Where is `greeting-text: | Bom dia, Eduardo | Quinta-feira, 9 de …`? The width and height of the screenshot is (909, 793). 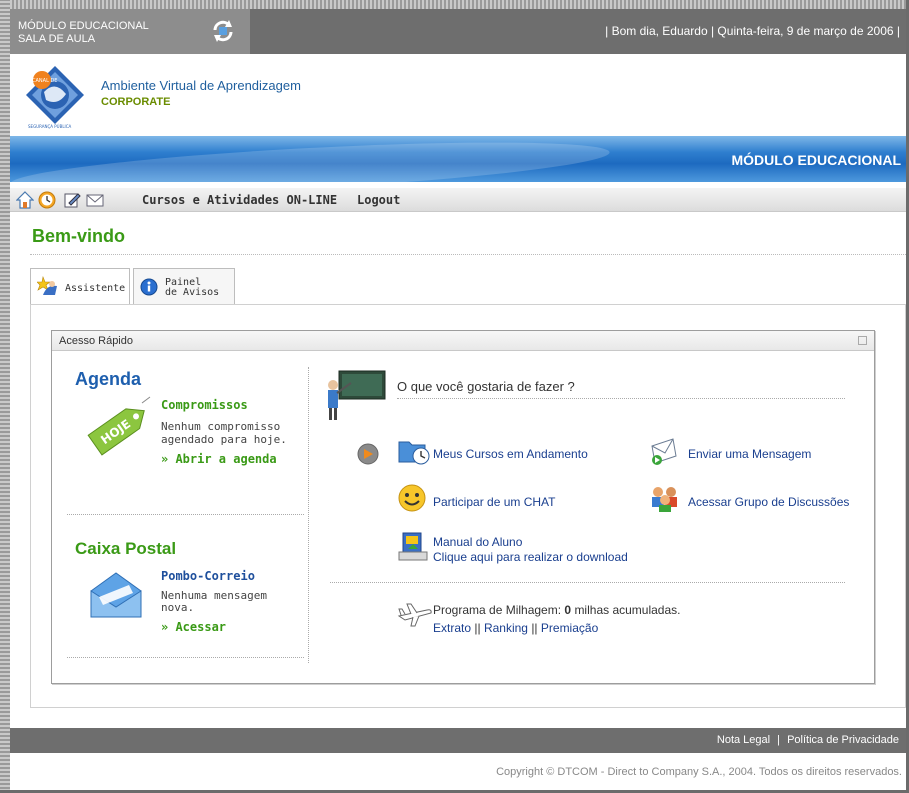 greeting-text: | Bom dia, Eduardo | Quinta-feira, 9 de … is located at coordinates (752, 31).